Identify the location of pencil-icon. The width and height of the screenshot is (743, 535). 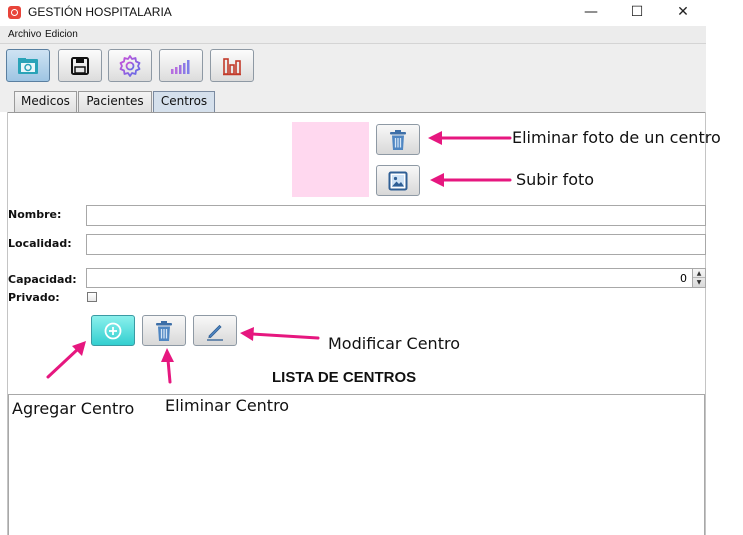
(215, 332).